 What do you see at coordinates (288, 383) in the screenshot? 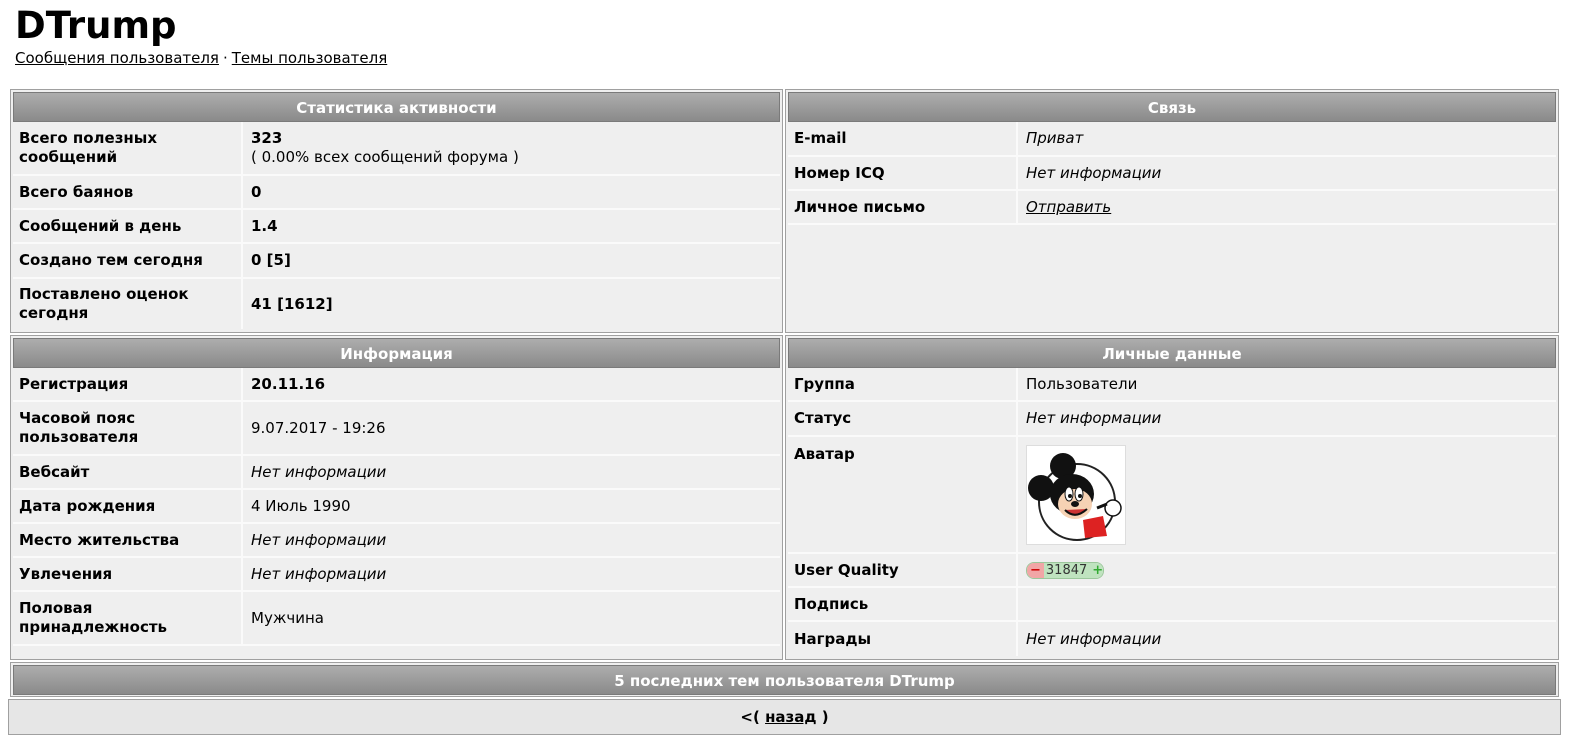
I see `registration-value: 20.11.16` at bounding box center [288, 383].